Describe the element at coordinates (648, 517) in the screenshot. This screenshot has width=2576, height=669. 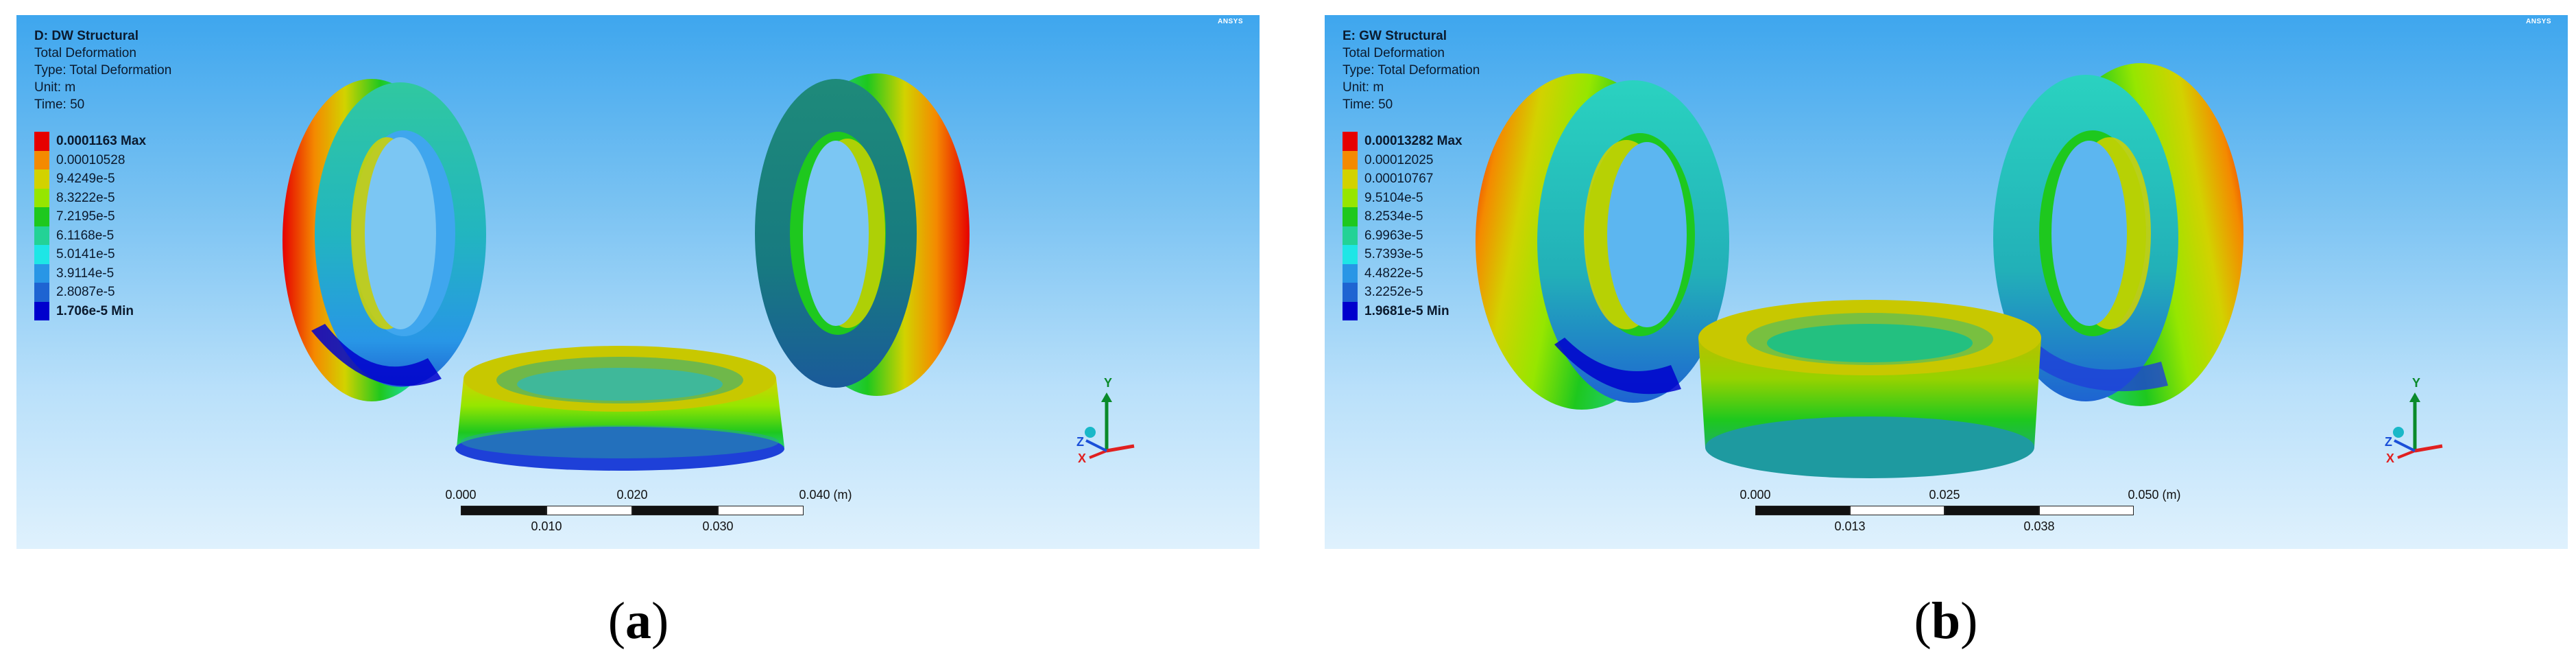
I see `scale-bar: 0.000 0.020 0.040 (m) 0.010 0.030` at that location.